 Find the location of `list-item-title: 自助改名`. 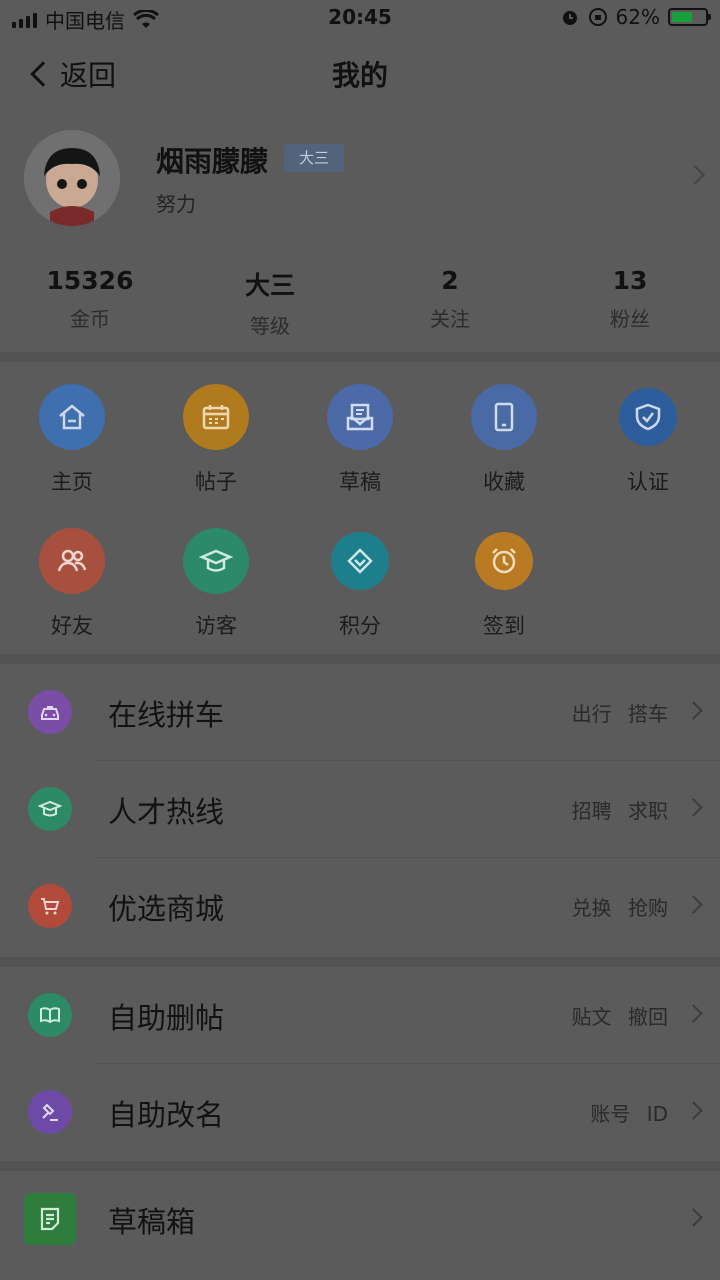

list-item-title: 自助改名 is located at coordinates (166, 1115).